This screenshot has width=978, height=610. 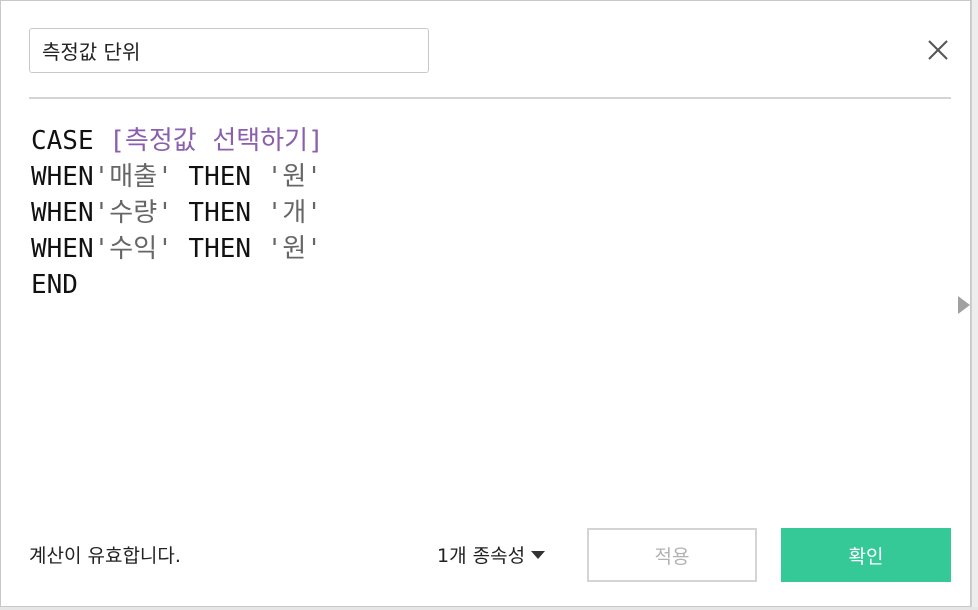 What do you see at coordinates (964, 305) in the screenshot?
I see `triangle-right-icon` at bounding box center [964, 305].